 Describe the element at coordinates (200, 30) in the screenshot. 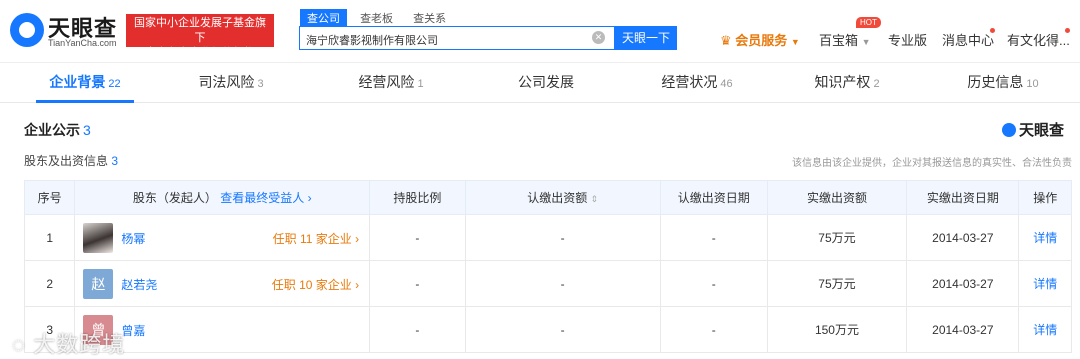

I see `badge-line-1: 国家中小企业发展子基金旗下` at that location.